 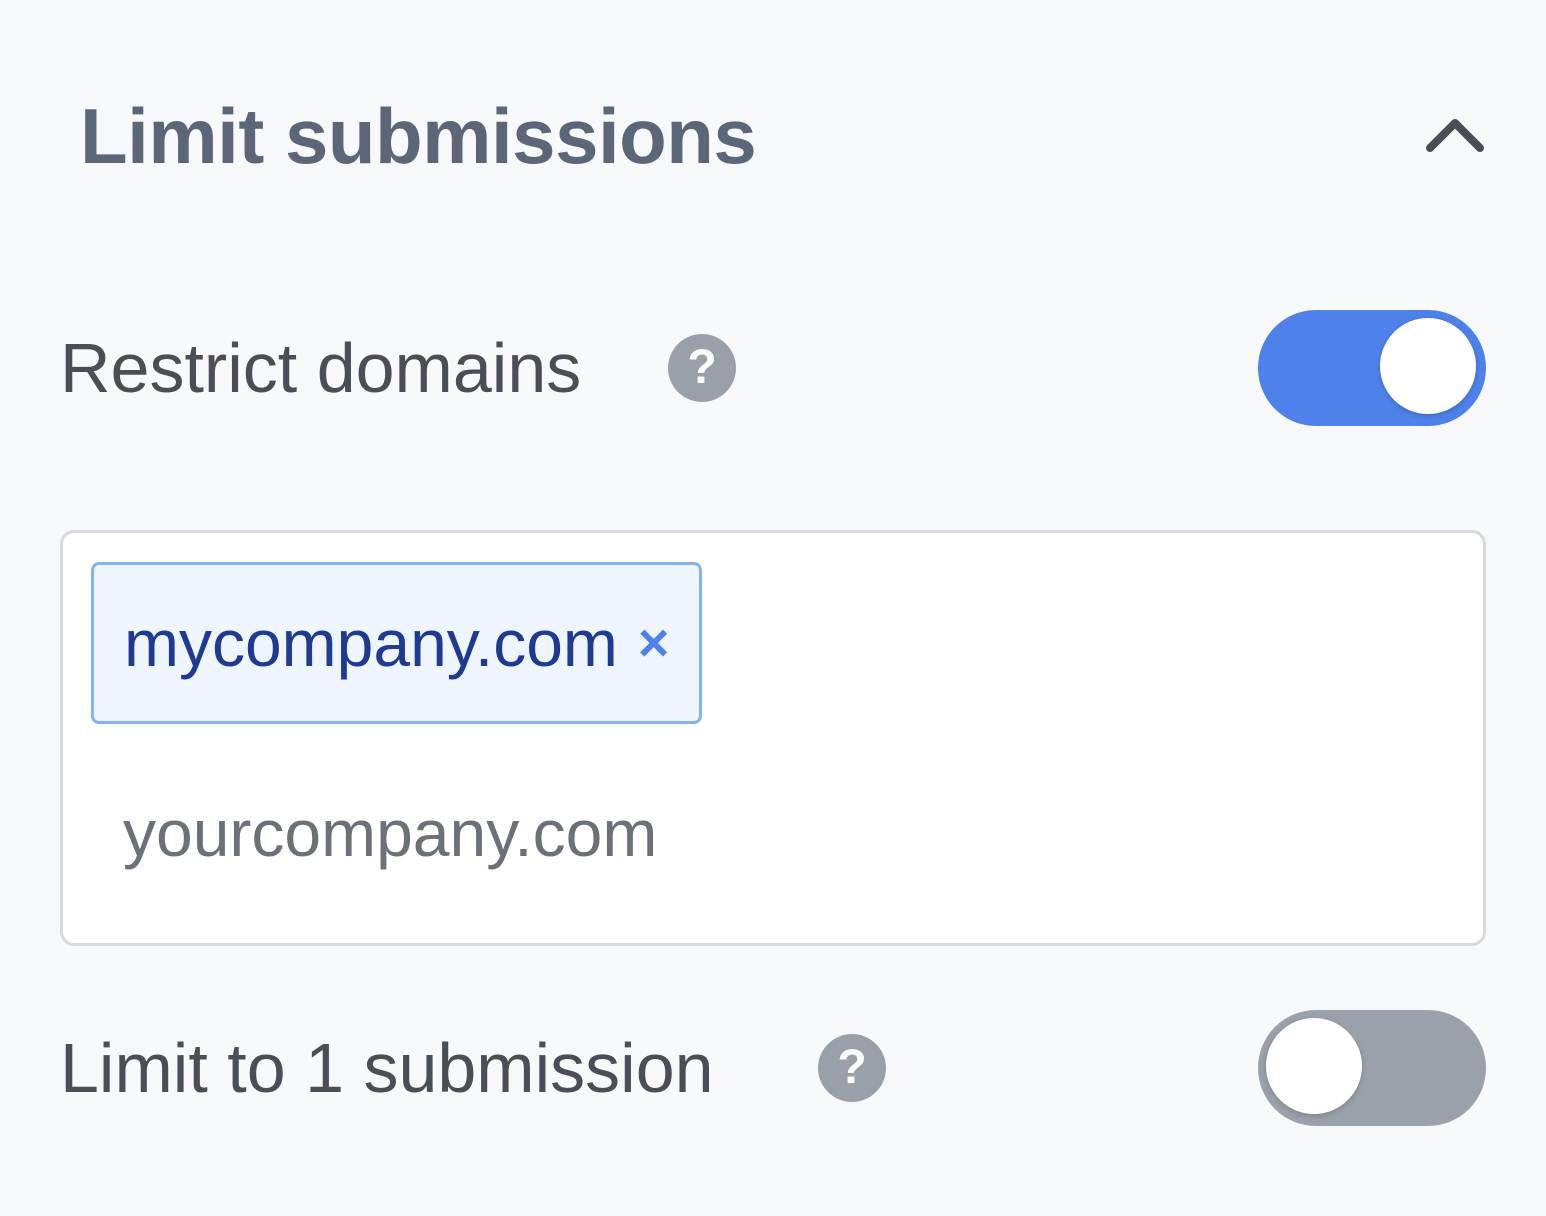 What do you see at coordinates (773, 368) in the screenshot?
I see `restrict-domains-row: Restrict domains ?` at bounding box center [773, 368].